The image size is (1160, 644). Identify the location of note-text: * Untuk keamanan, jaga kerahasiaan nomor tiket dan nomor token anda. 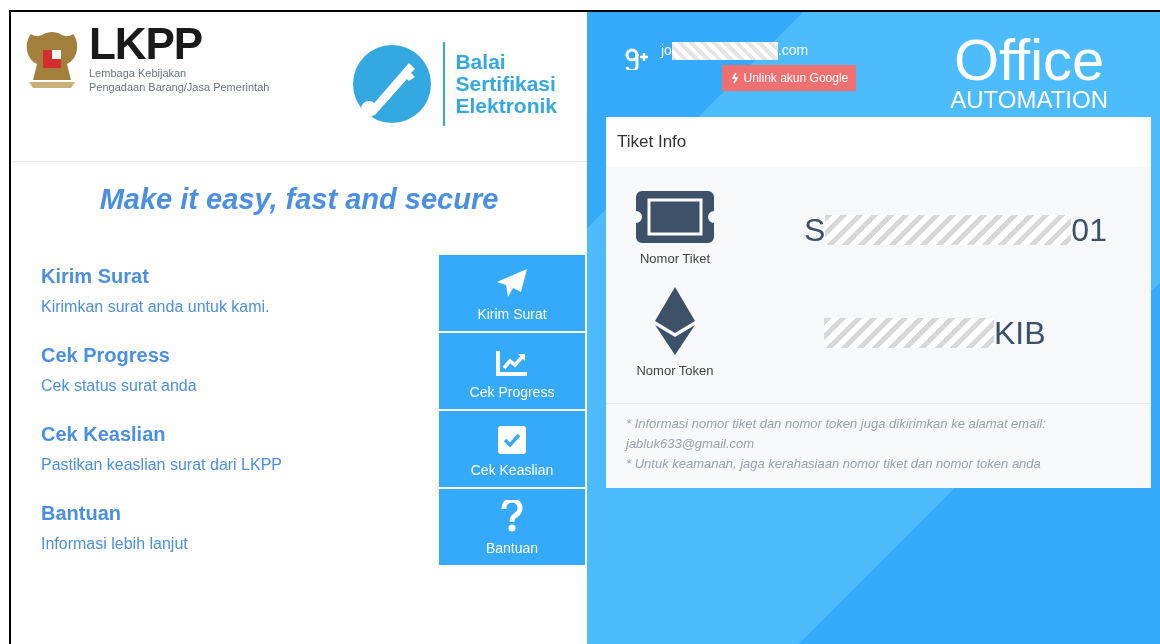
(834, 464).